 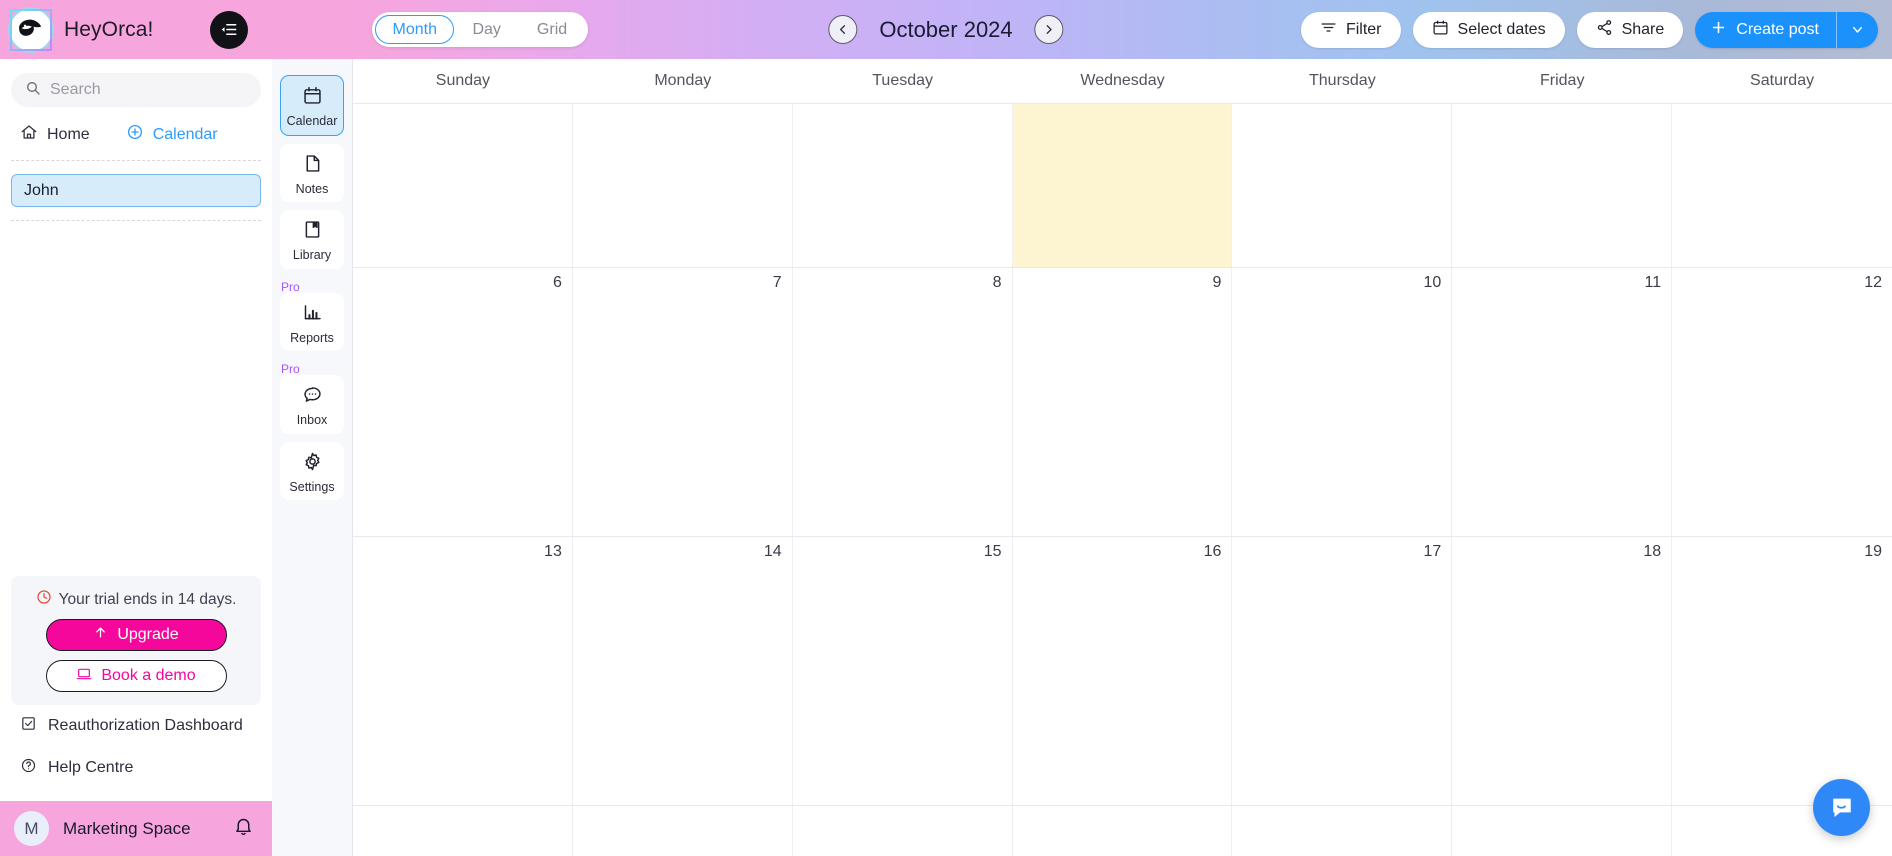 What do you see at coordinates (903, 402) in the screenshot?
I see `day-cell: 8` at bounding box center [903, 402].